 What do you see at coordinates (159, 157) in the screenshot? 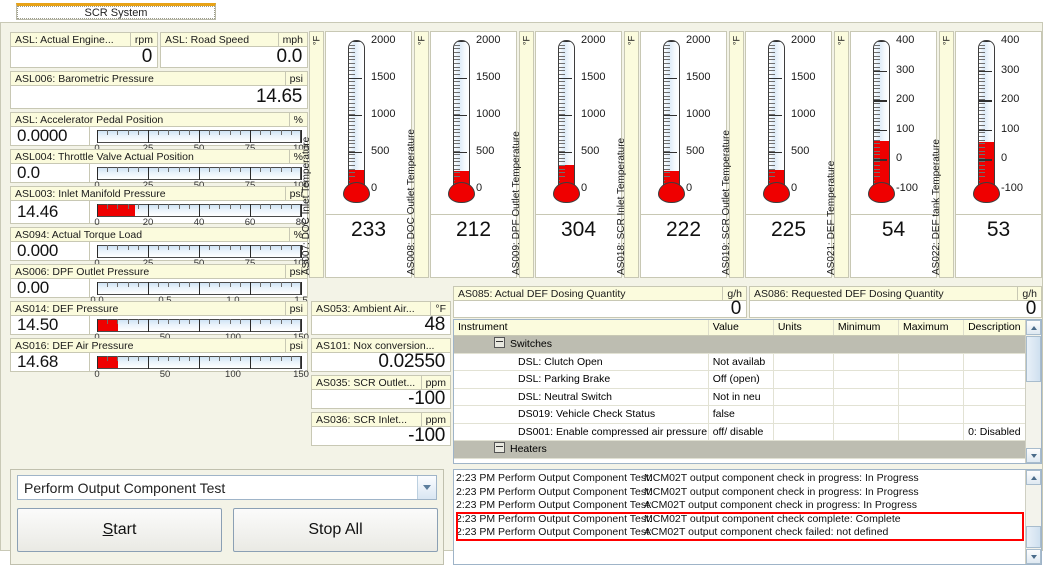
I see `instrument-header: ASL004: Throttle Valve Actual Position %` at bounding box center [159, 157].